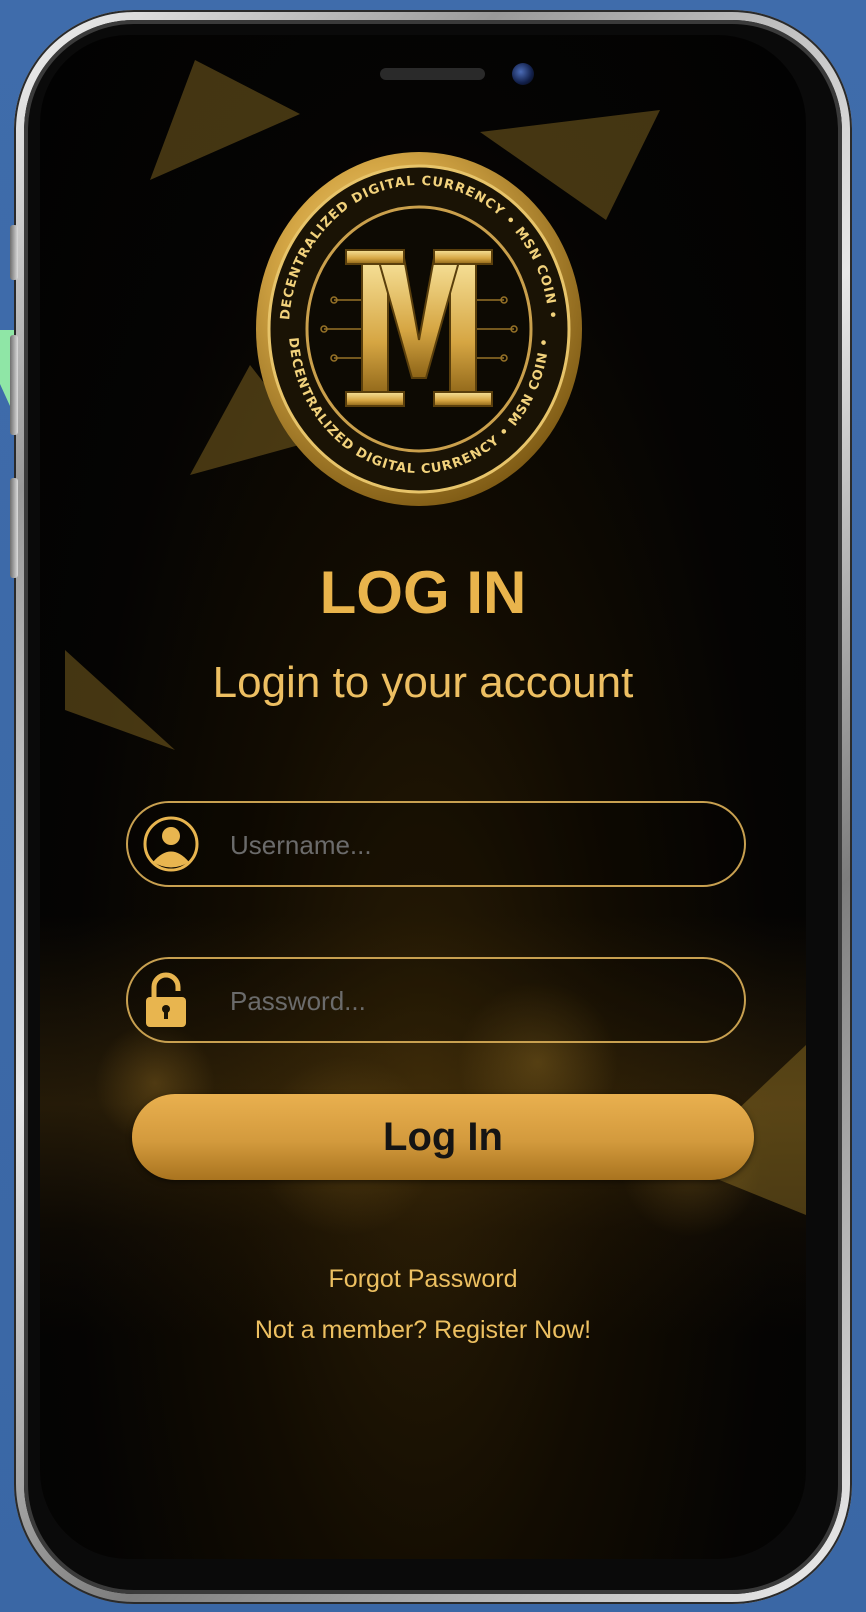 The height and width of the screenshot is (1612, 866). I want to click on password-field, so click(436, 1000).